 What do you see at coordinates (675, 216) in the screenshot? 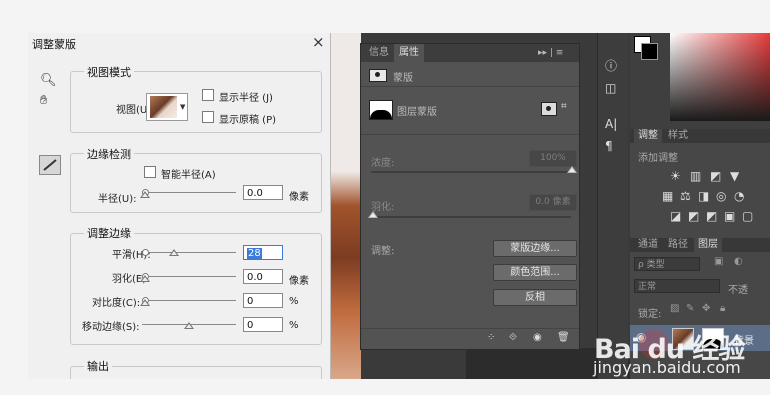
I see `invert-adj-icon: ◪` at bounding box center [675, 216].